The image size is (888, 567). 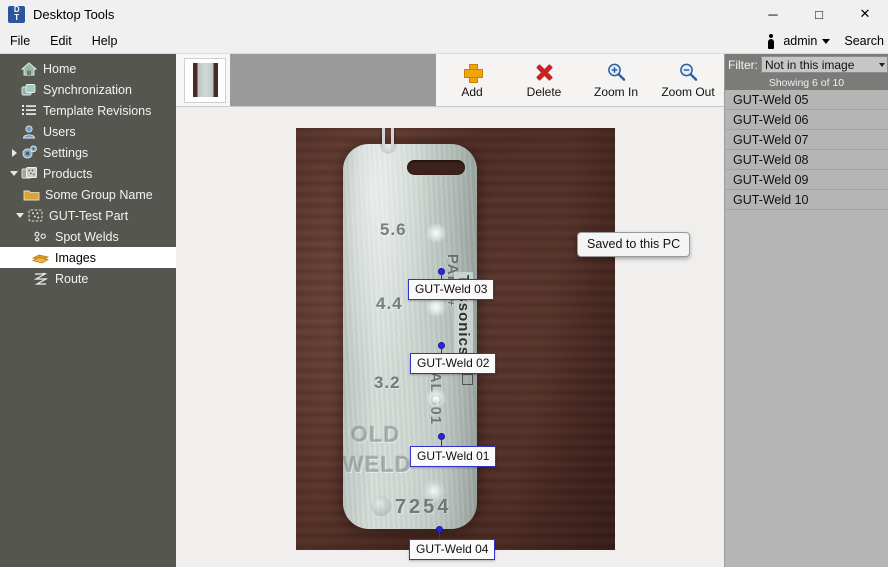 I want to click on sidebar-item-settings: Settings, so click(x=88, y=152).